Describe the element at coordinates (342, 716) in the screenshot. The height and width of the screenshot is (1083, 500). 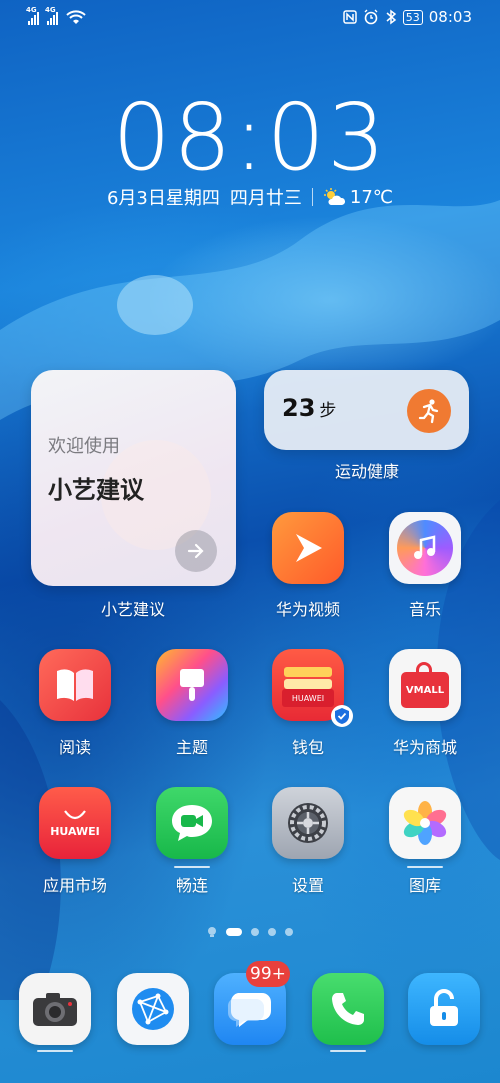
I see `verified-shield-icon` at that location.